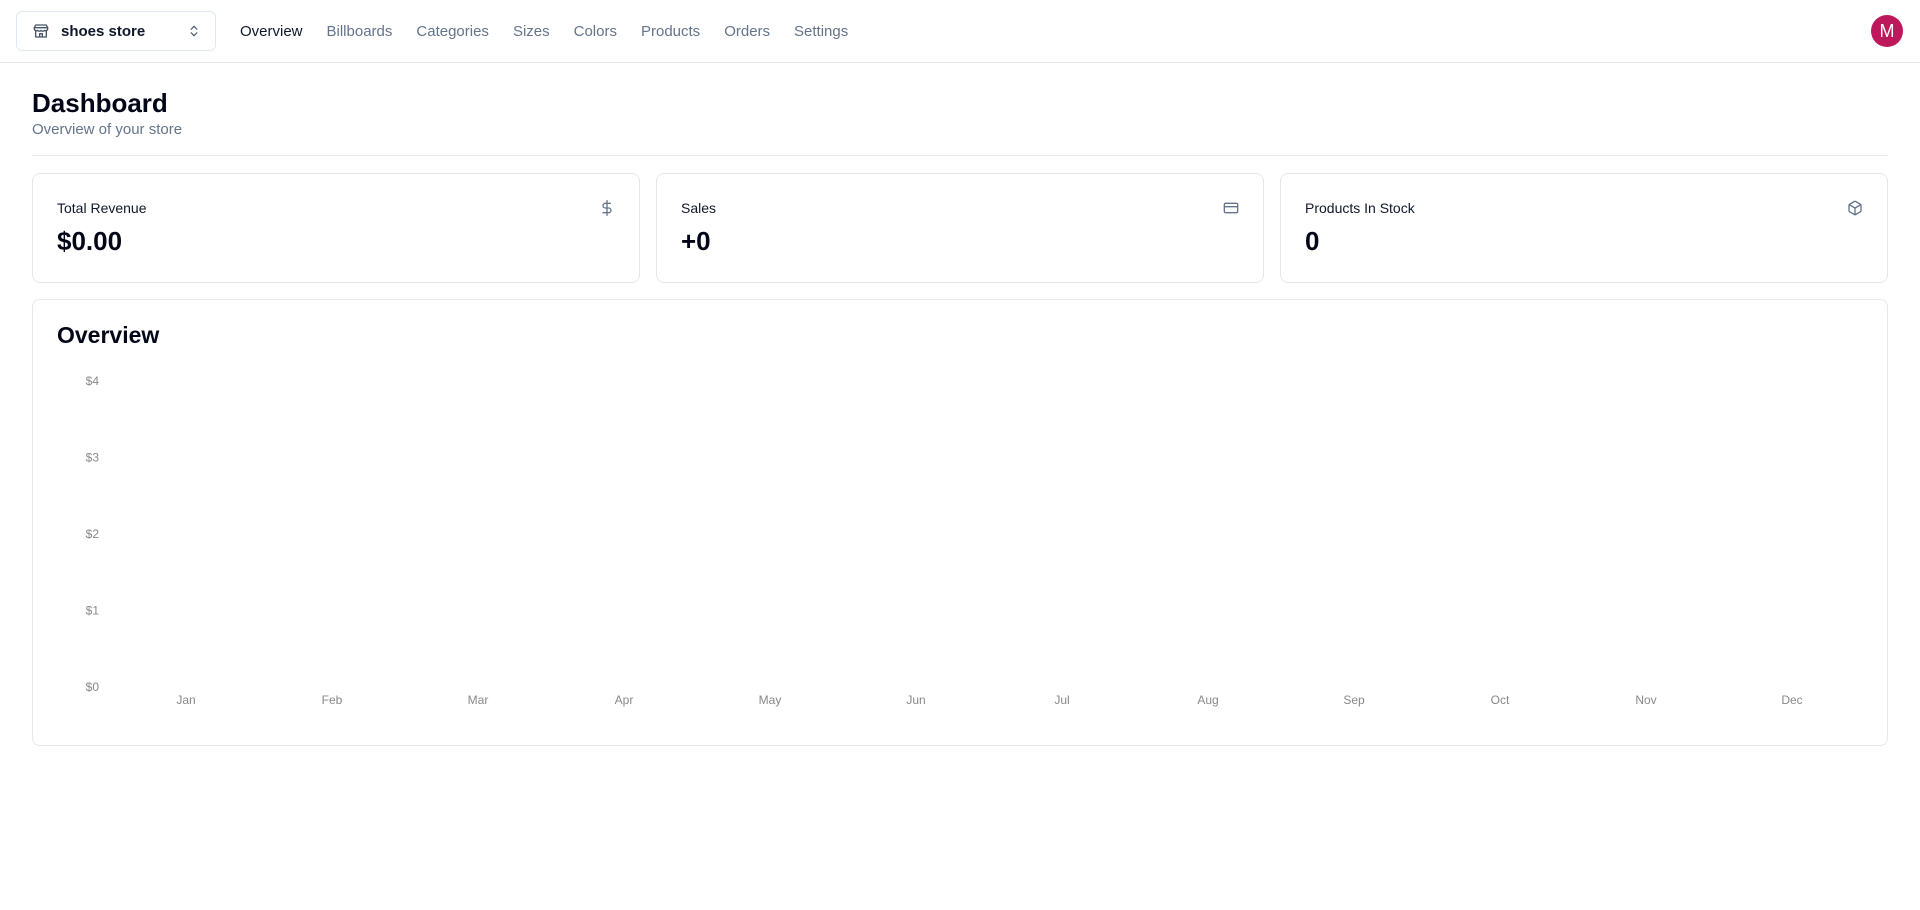 The height and width of the screenshot is (910, 1920). What do you see at coordinates (90, 241) in the screenshot?
I see `stat-value: $0.00` at bounding box center [90, 241].